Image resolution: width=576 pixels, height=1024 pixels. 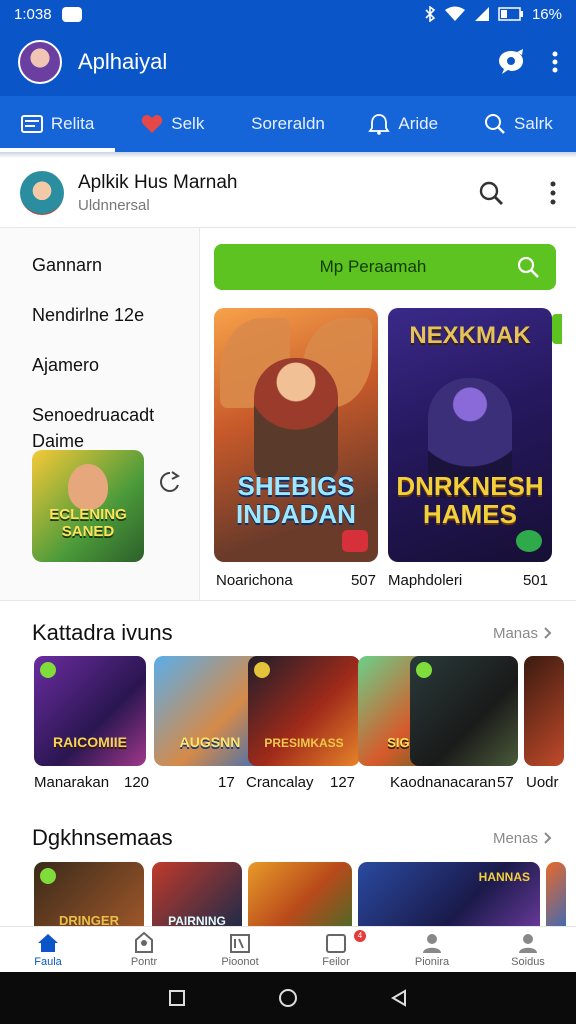 I want to click on game-title: DNRKNESH HAMES, so click(x=470, y=500).